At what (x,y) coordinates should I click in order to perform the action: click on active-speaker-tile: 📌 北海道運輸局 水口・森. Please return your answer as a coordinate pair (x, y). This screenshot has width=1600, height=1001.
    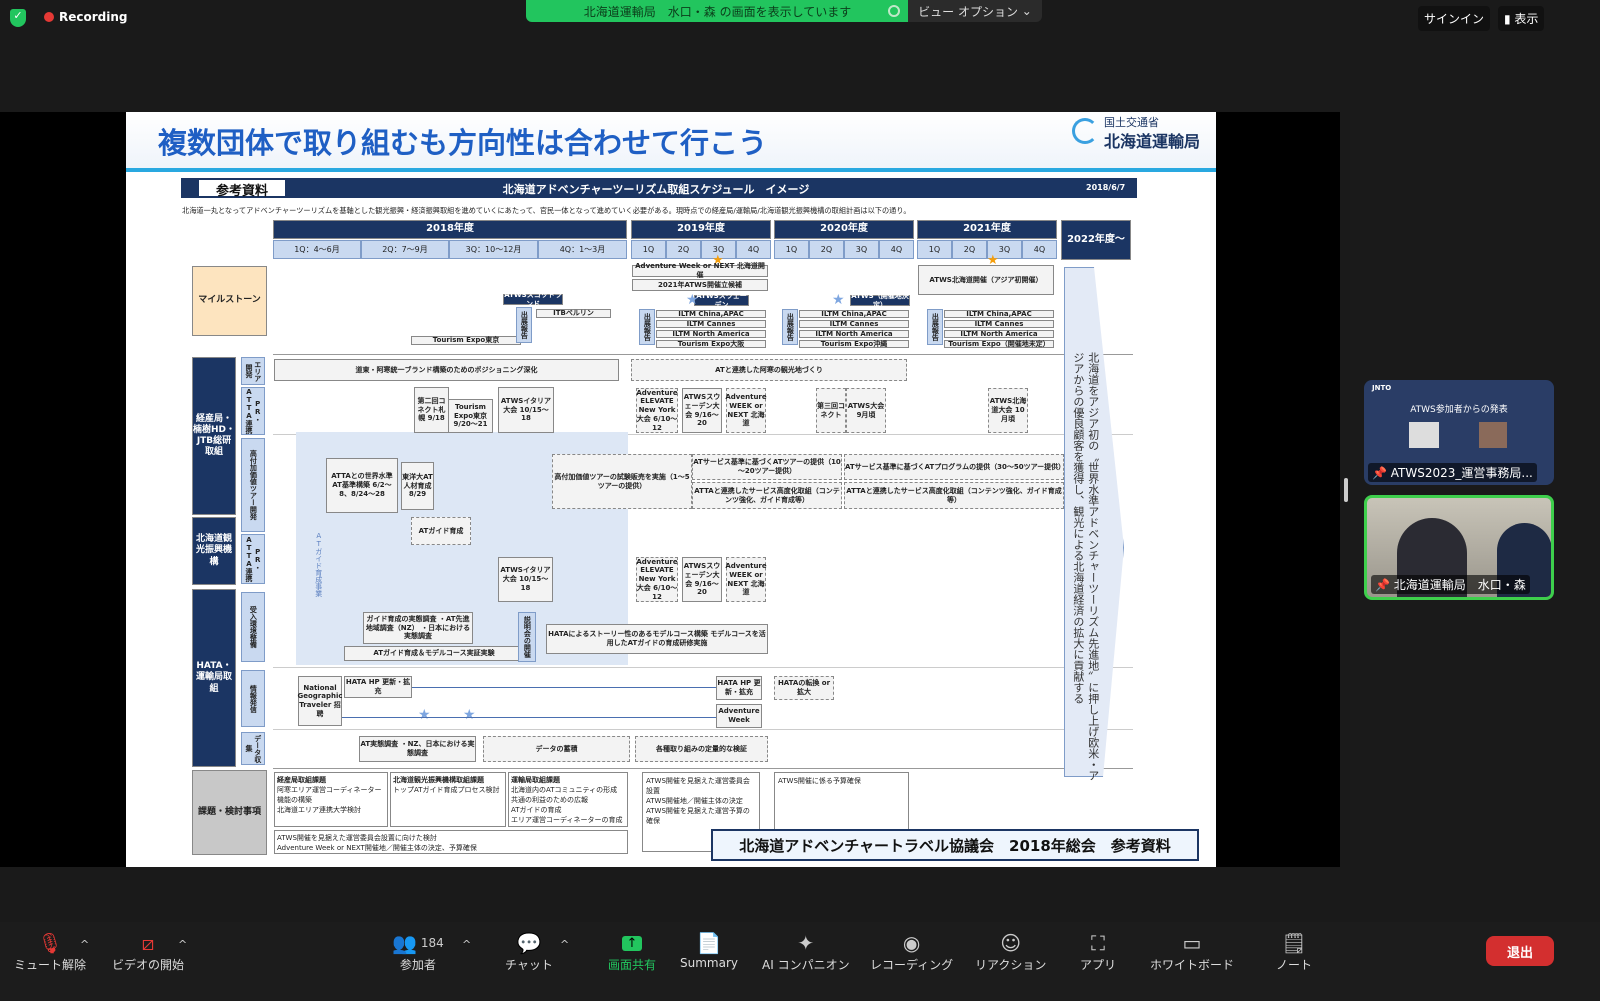
    Looking at the image, I should click on (1459, 547).